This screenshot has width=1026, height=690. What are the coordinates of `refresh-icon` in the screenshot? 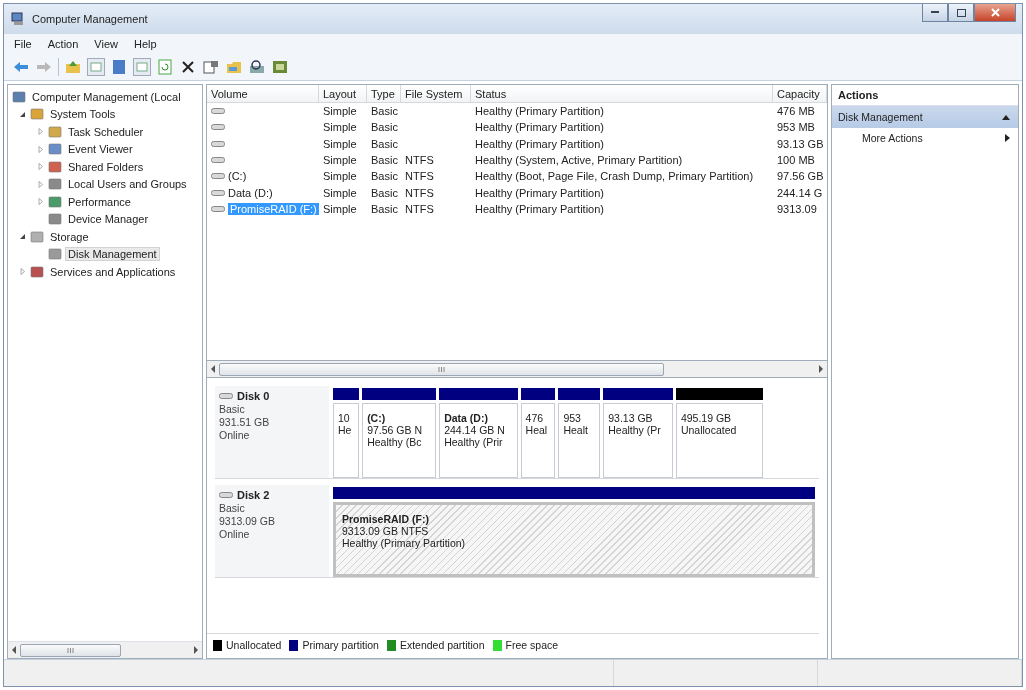 It's located at (165, 67).